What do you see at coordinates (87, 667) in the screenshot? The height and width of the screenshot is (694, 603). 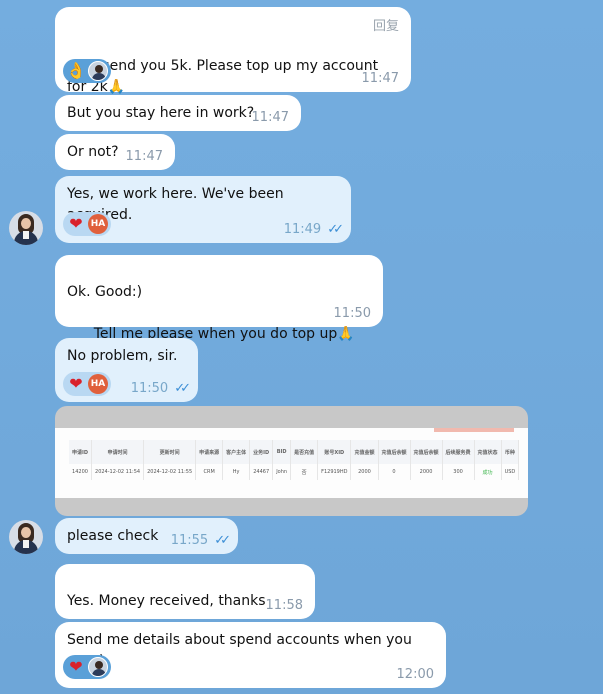 I see `reactions: ❤` at bounding box center [87, 667].